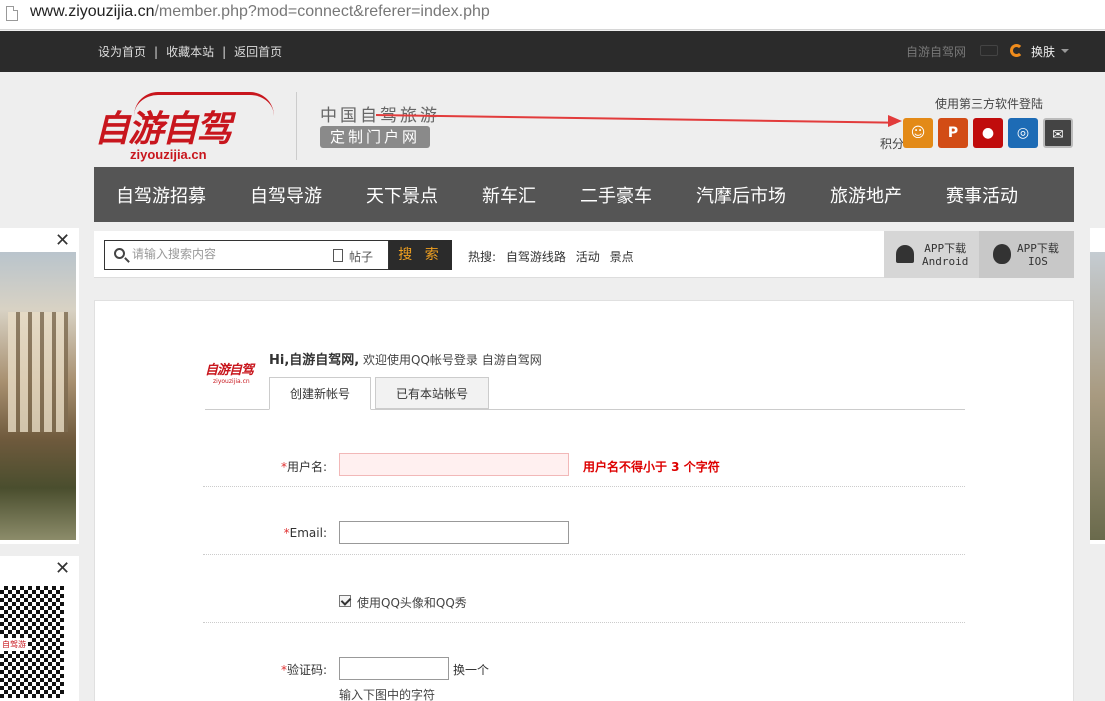 The height and width of the screenshot is (701, 1105). I want to click on right-side-ad, so click(1097, 386).